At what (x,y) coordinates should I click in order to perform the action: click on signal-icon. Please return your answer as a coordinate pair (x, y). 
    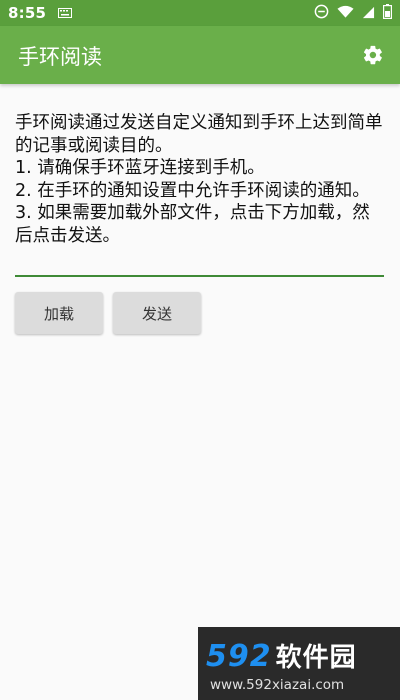
    Looking at the image, I should click on (368, 13).